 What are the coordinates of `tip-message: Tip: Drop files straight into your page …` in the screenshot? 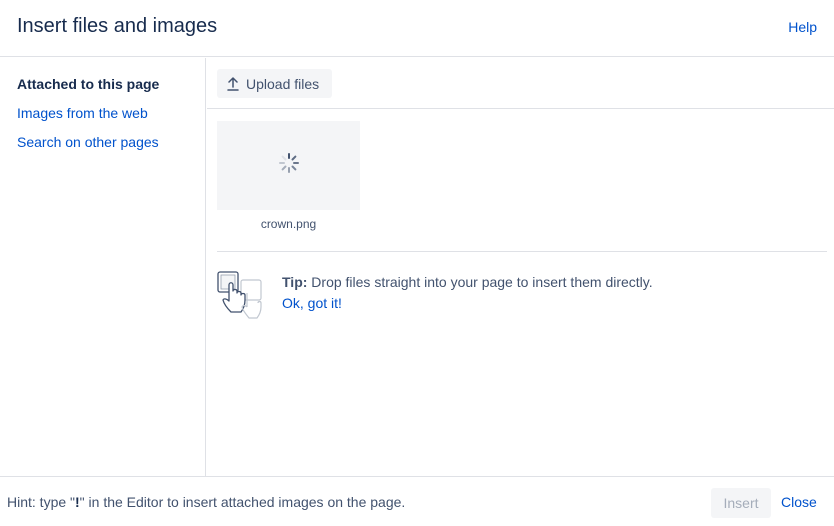 It's located at (467, 282).